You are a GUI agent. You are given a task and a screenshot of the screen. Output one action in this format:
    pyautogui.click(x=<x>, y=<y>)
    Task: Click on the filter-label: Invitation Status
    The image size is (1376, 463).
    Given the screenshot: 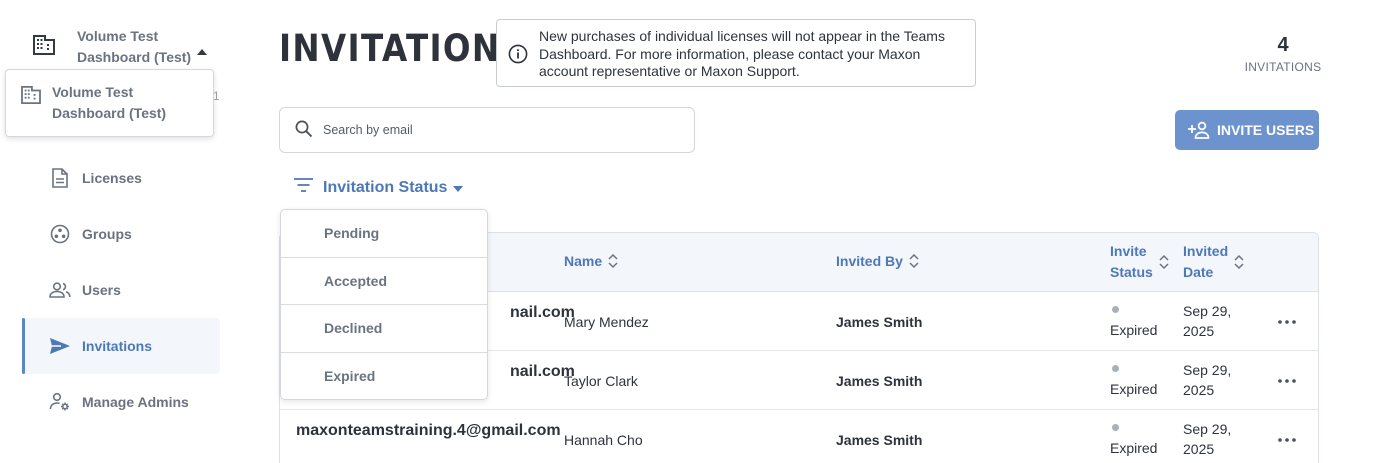 What is the action you would take?
    pyautogui.click(x=385, y=187)
    